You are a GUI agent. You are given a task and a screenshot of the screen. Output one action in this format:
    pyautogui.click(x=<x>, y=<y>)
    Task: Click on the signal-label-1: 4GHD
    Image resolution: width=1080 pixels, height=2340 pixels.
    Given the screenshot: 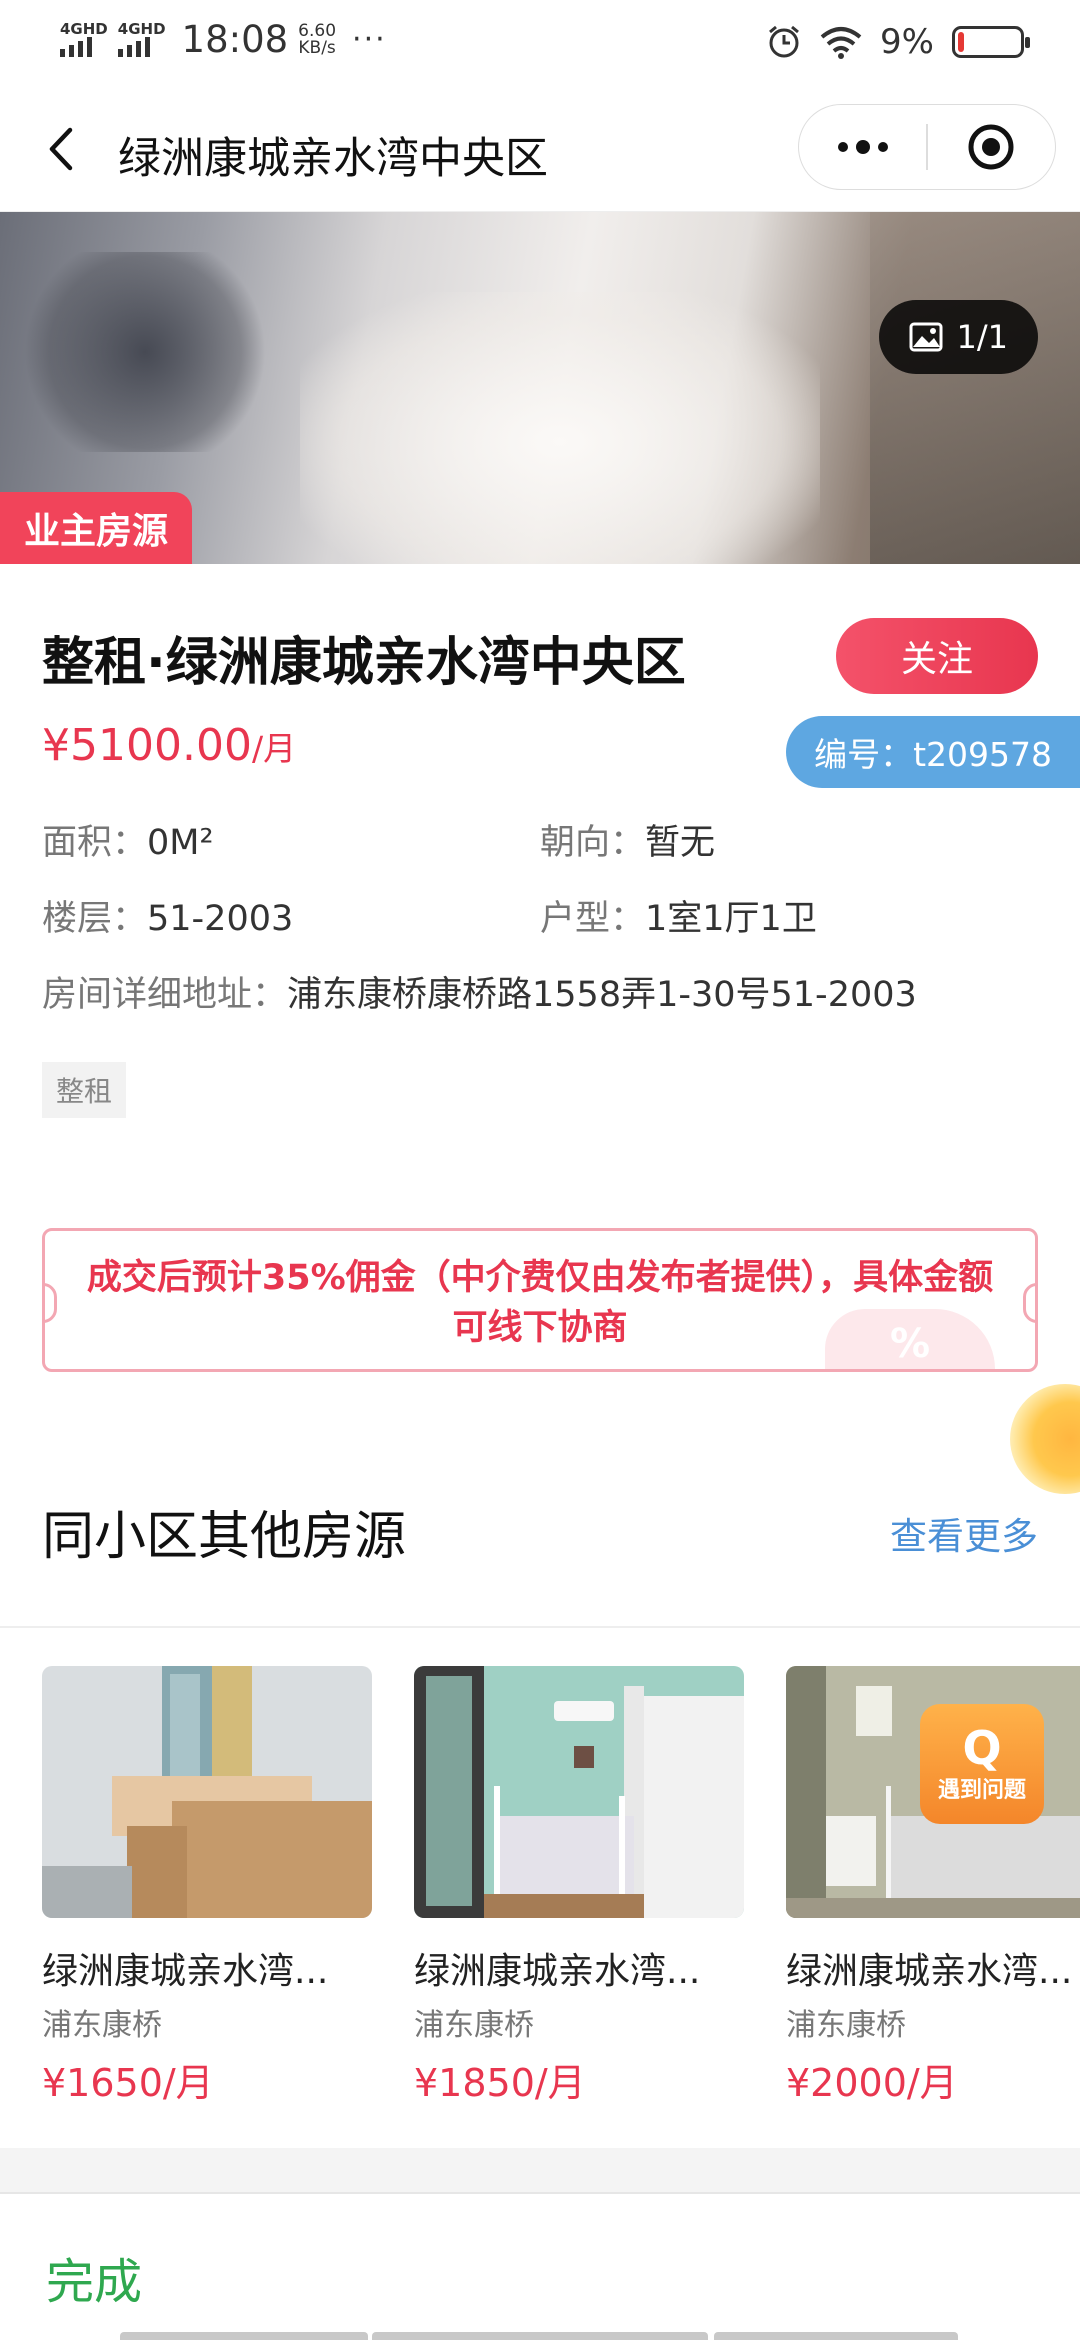 What is the action you would take?
    pyautogui.click(x=84, y=29)
    